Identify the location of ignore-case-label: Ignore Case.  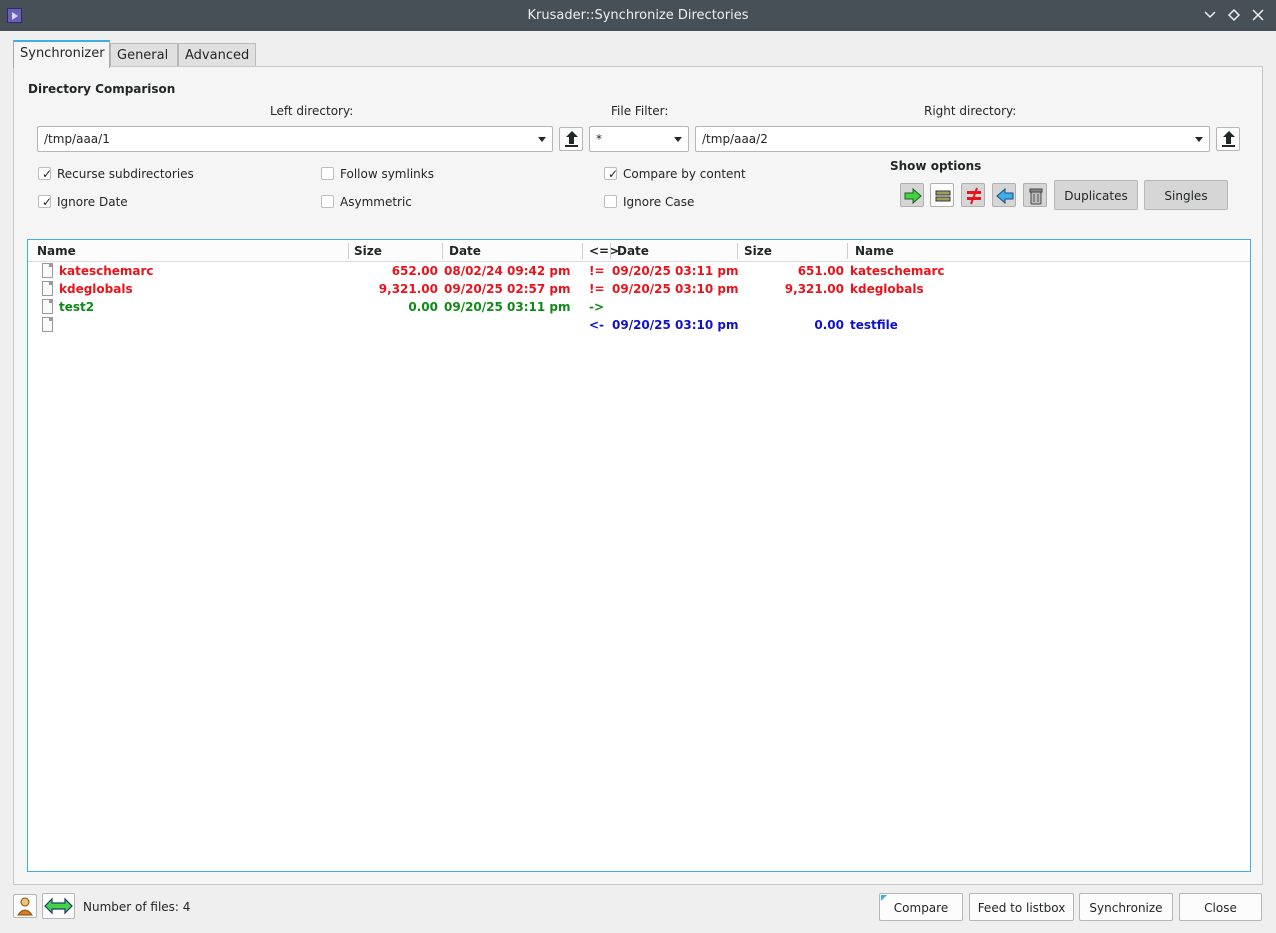
(659, 202).